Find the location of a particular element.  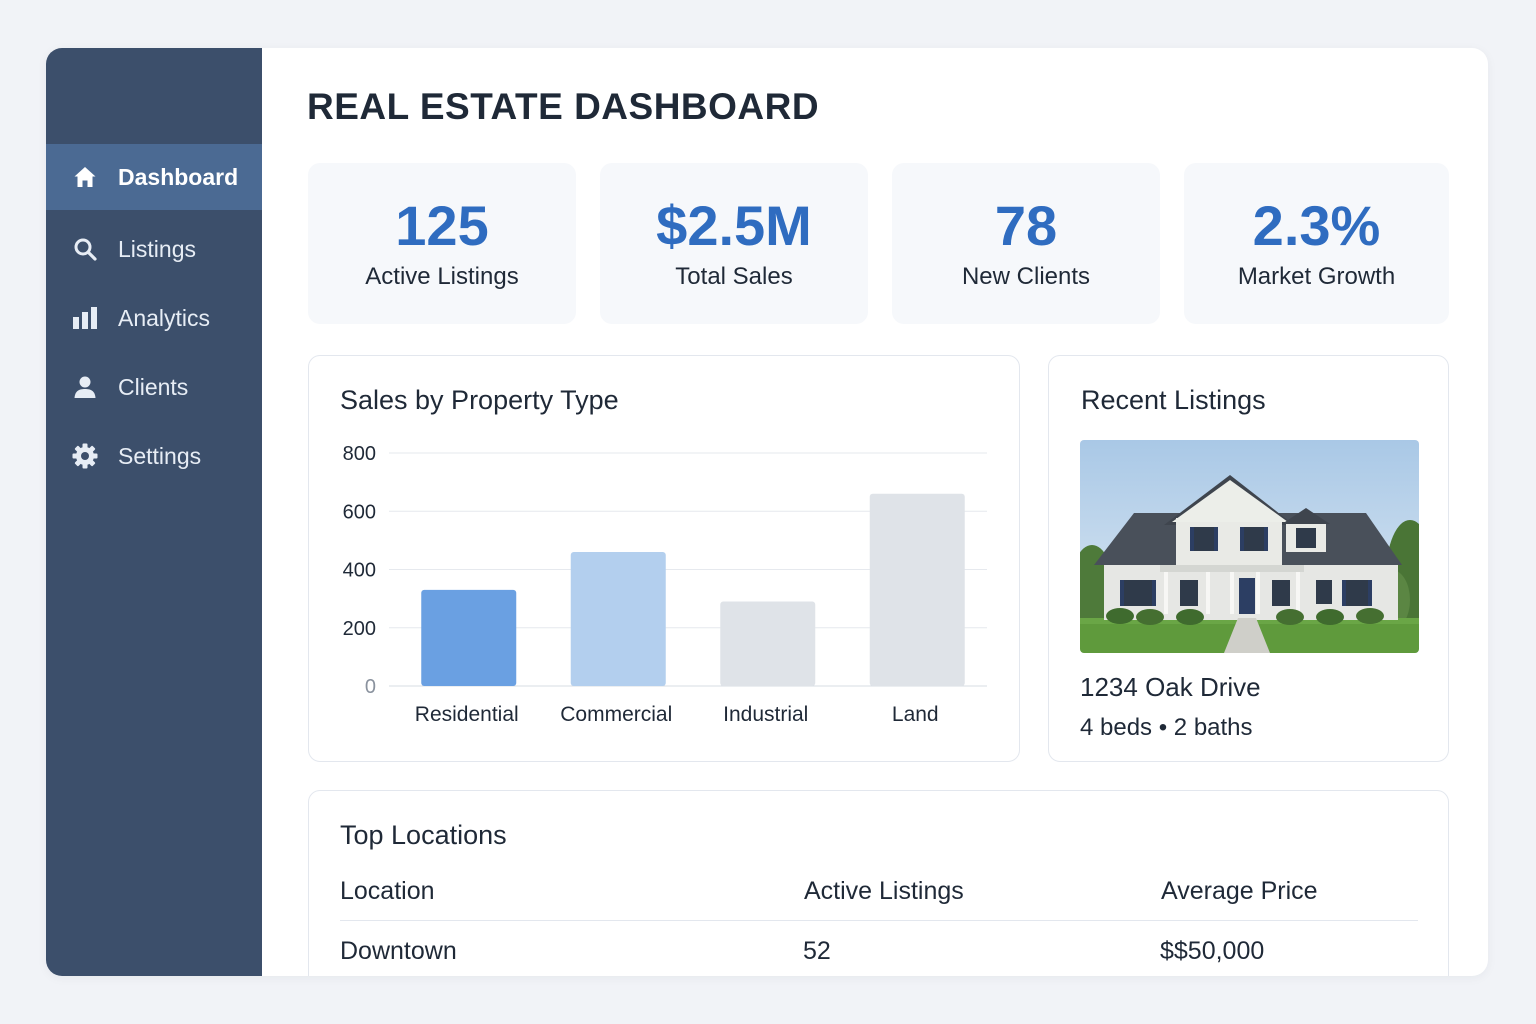

kpi-value: 125 is located at coordinates (442, 225).